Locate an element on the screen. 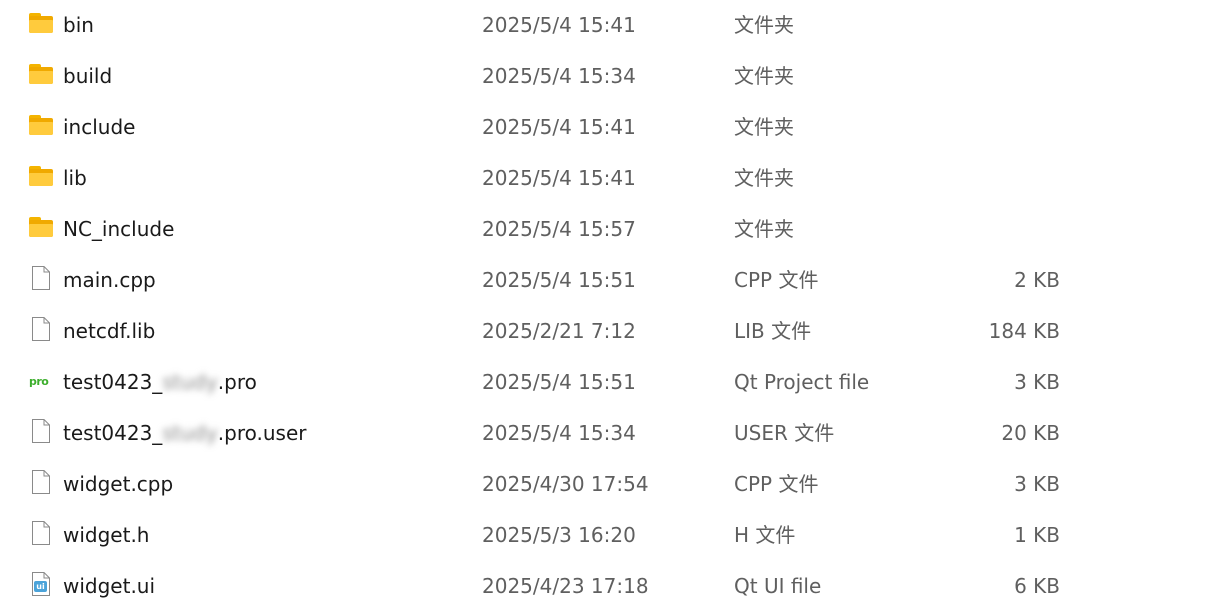  file-row-main-cpp: main.cpp 2025/5/4 15:51 CPP 文件 2 KB is located at coordinates (550, 280).